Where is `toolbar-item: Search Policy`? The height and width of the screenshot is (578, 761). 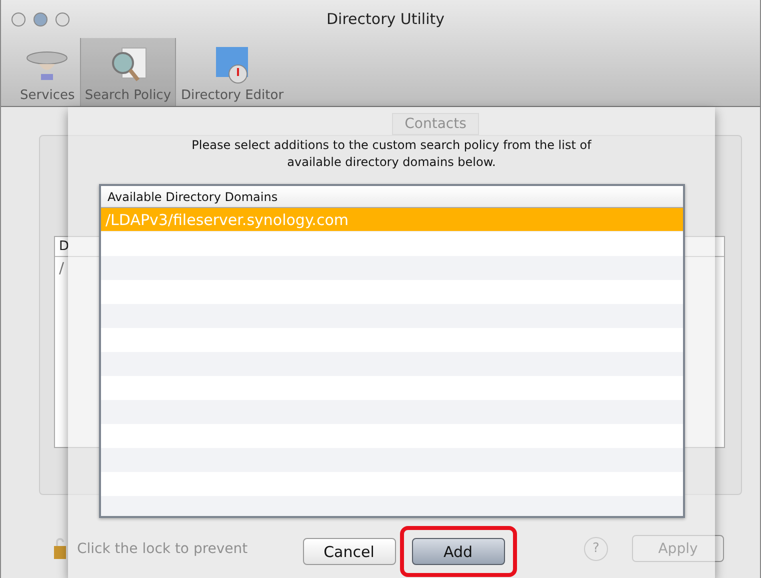
toolbar-item: Search Policy is located at coordinates (128, 72).